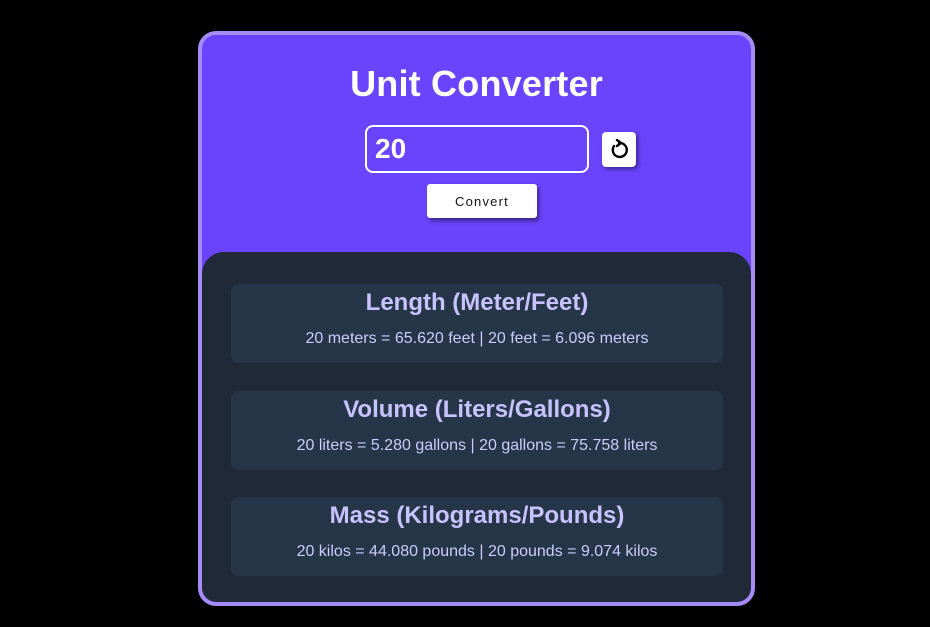 The width and height of the screenshot is (930, 627). Describe the element at coordinates (482, 201) in the screenshot. I see `convert-button: Convert` at that location.